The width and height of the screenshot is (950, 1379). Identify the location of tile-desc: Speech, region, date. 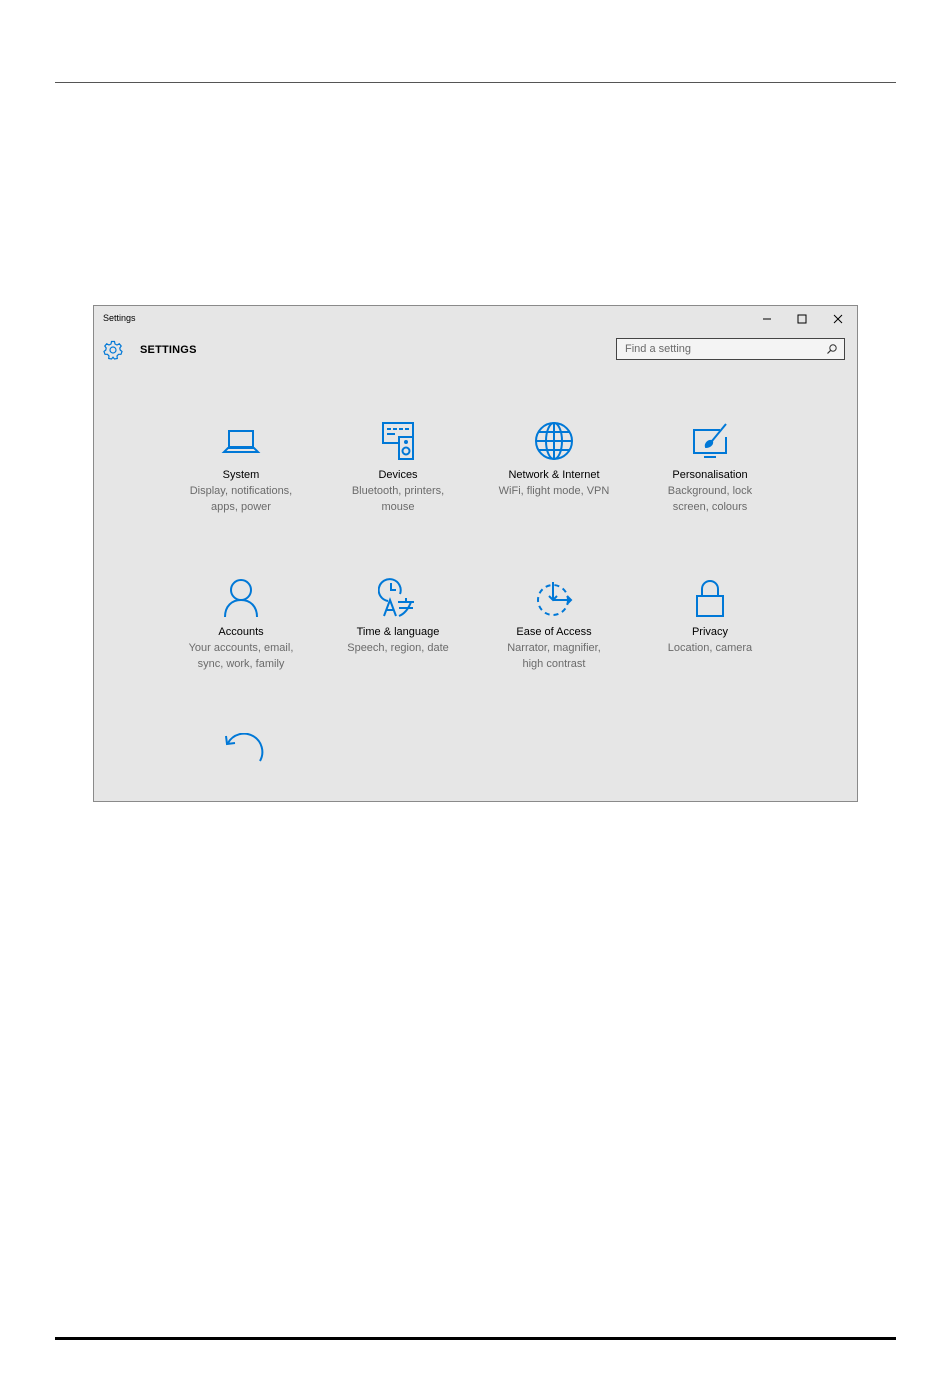
(398, 648).